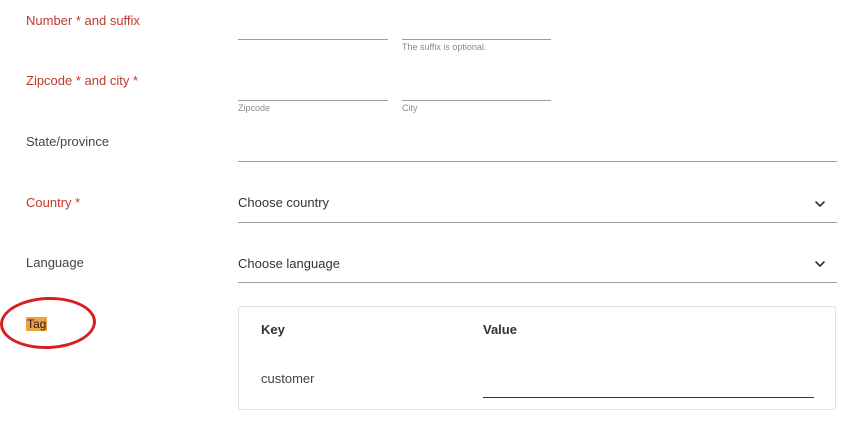 The width and height of the screenshot is (850, 427). Describe the element at coordinates (289, 263) in the screenshot. I see `language-select: Choose language` at that location.